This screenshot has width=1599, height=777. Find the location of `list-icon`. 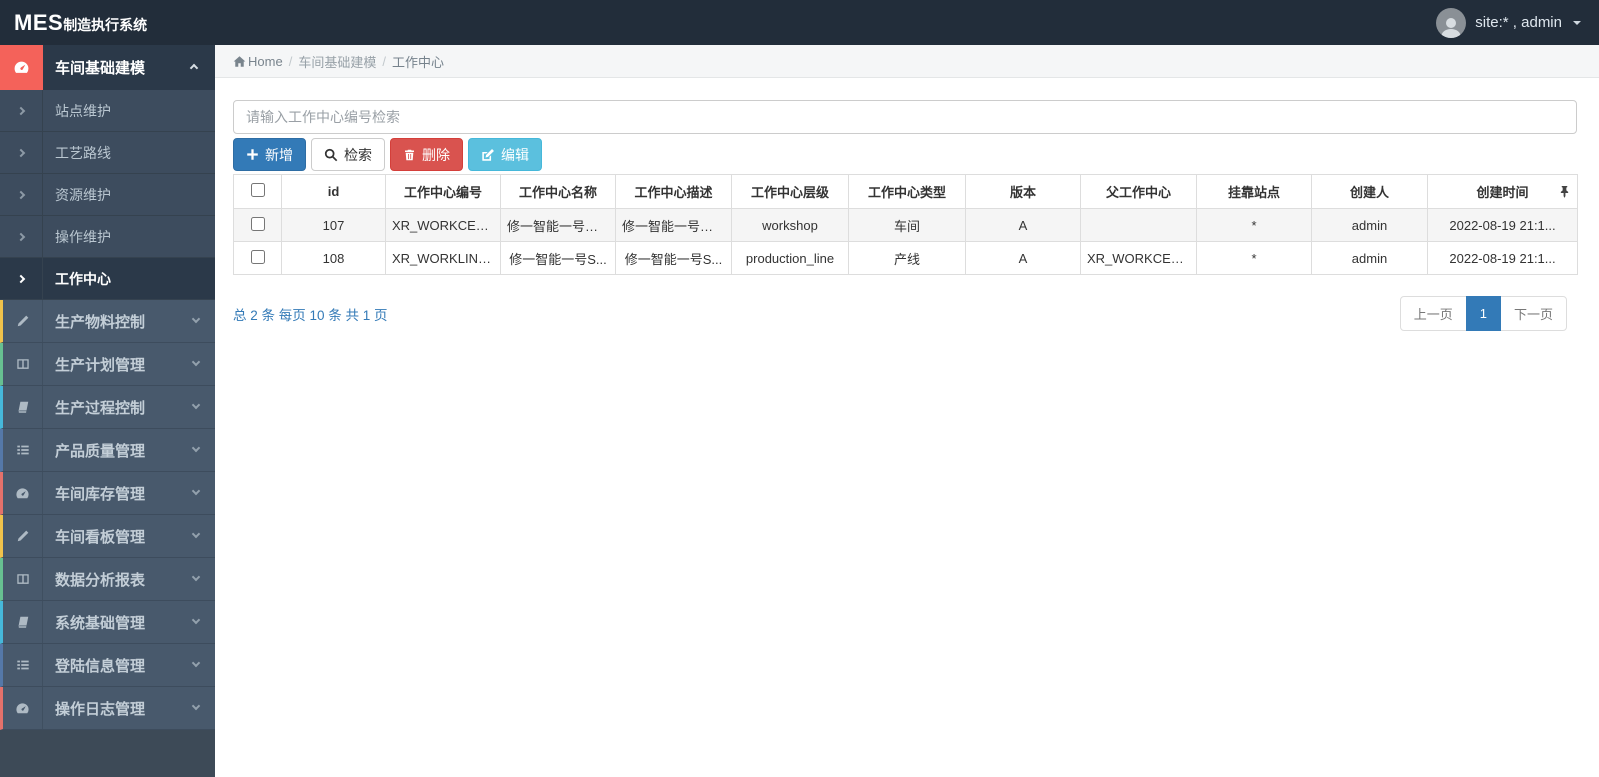

list-icon is located at coordinates (23, 450).